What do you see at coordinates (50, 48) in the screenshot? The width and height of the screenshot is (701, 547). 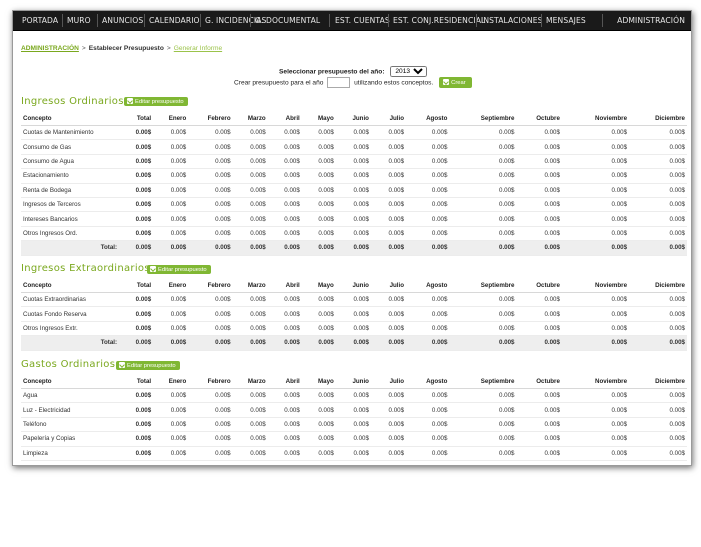 I see `breadcrumb-admin-link: ADMINISTRACIÓN` at bounding box center [50, 48].